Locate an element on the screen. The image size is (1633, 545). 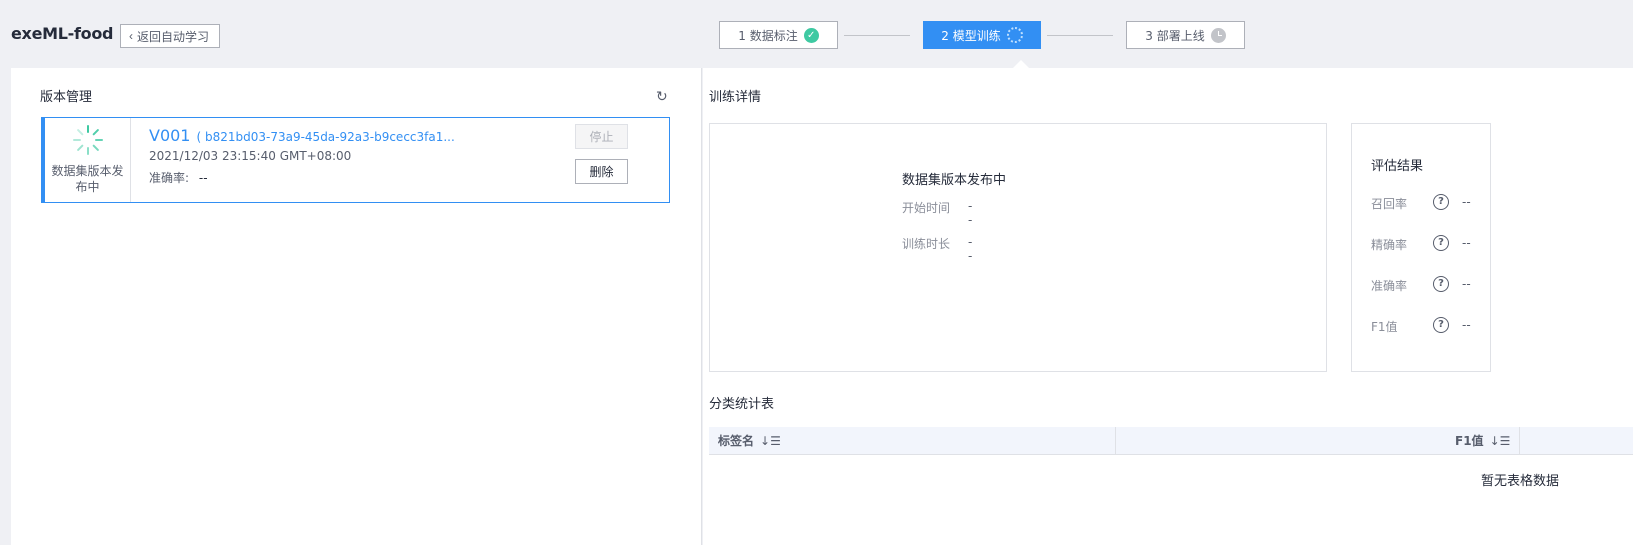
active-step-caret is located at coordinates (1021, 64).